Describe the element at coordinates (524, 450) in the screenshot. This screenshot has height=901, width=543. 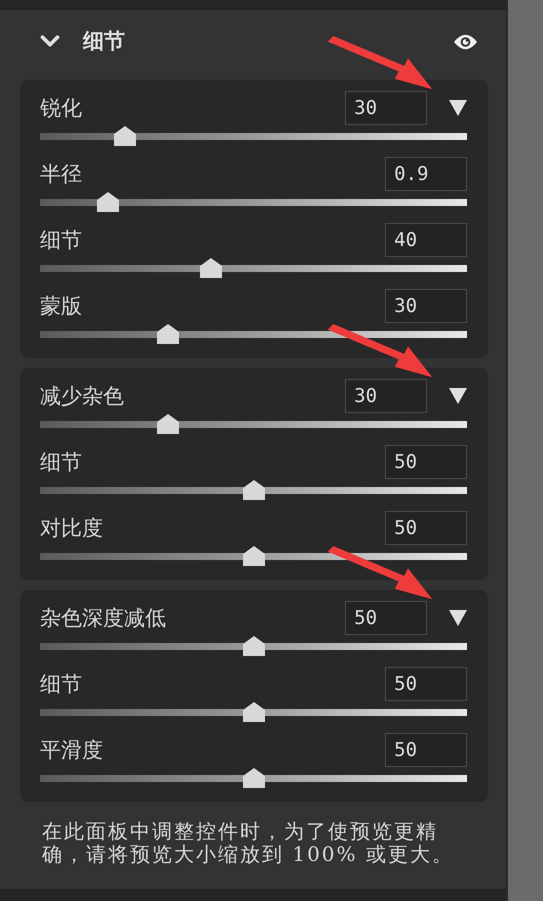
I see `scrollbar` at that location.